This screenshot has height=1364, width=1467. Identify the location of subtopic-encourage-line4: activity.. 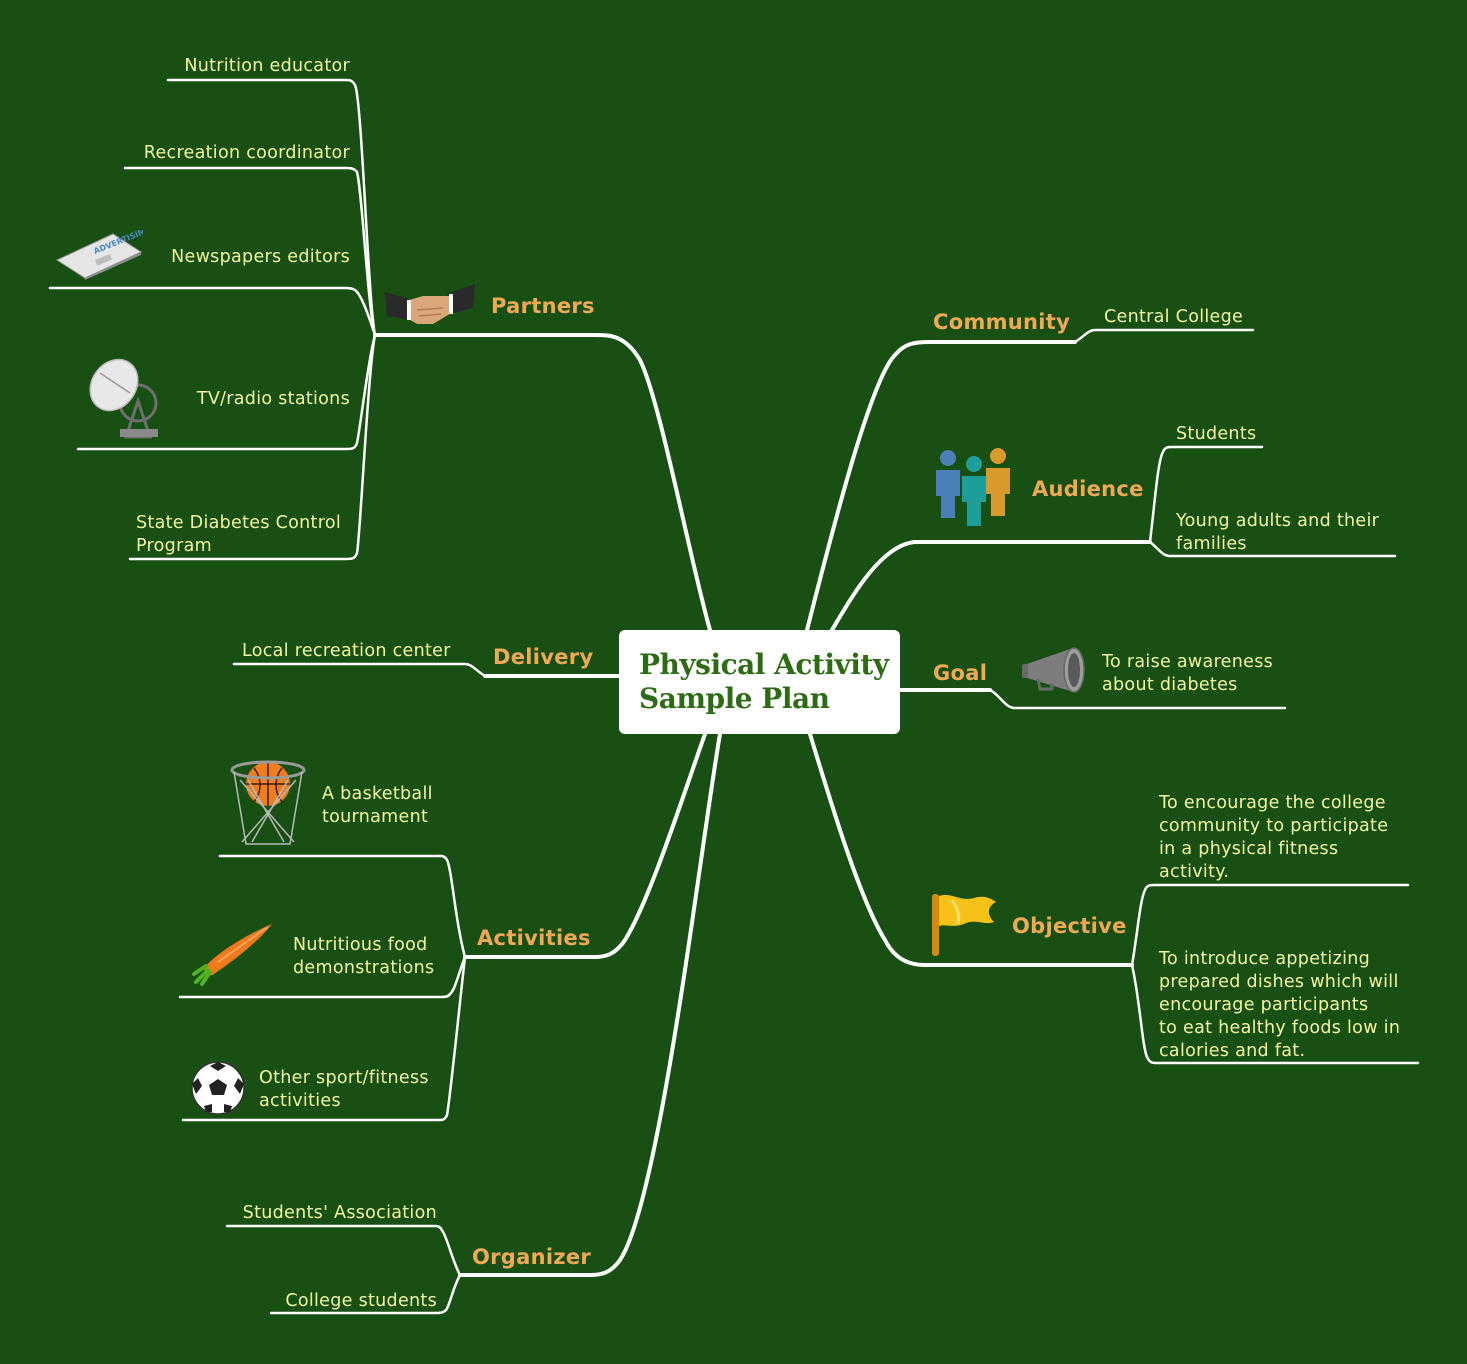
(1194, 872).